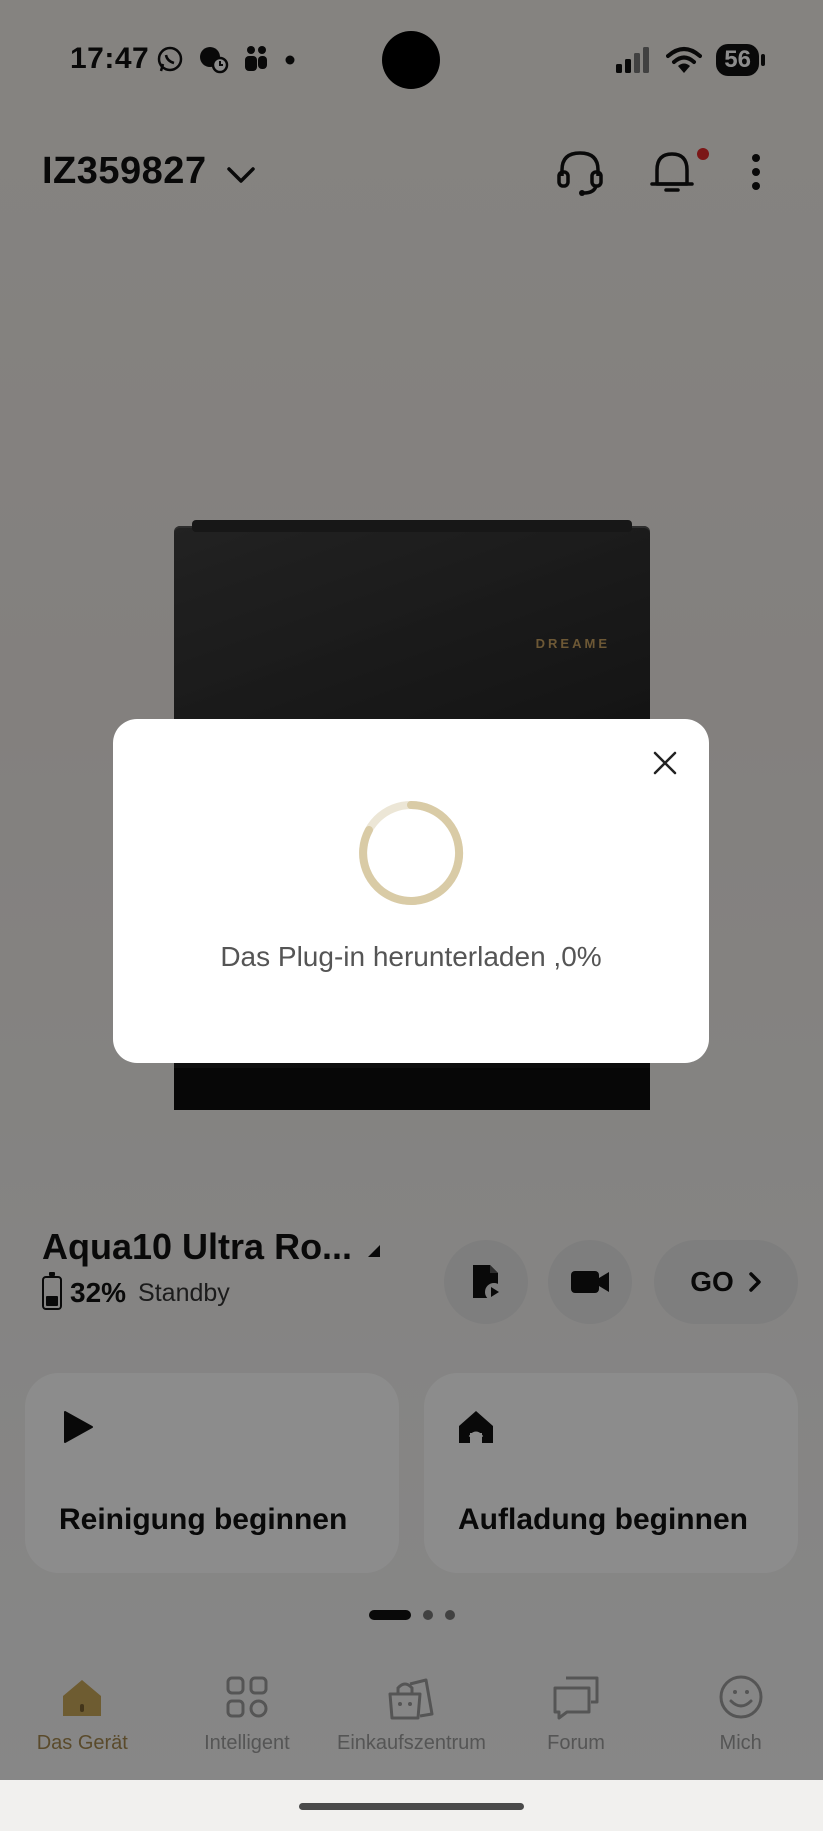 This screenshot has height=1831, width=823. Describe the element at coordinates (411, 1806) in the screenshot. I see `home-indicator` at that location.